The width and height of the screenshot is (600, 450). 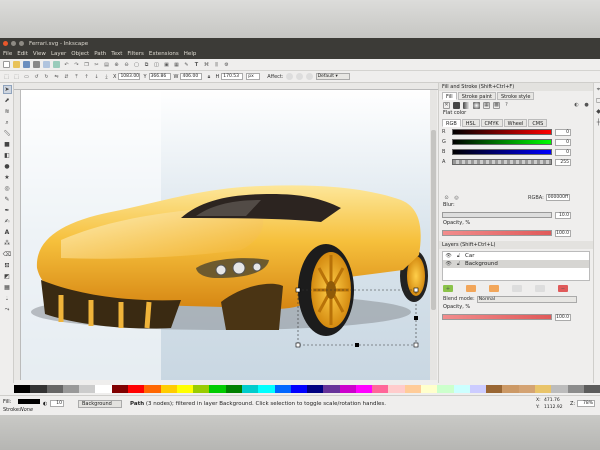 I want to click on rotate-ccw-icon: ↺, so click(x=36, y=76).